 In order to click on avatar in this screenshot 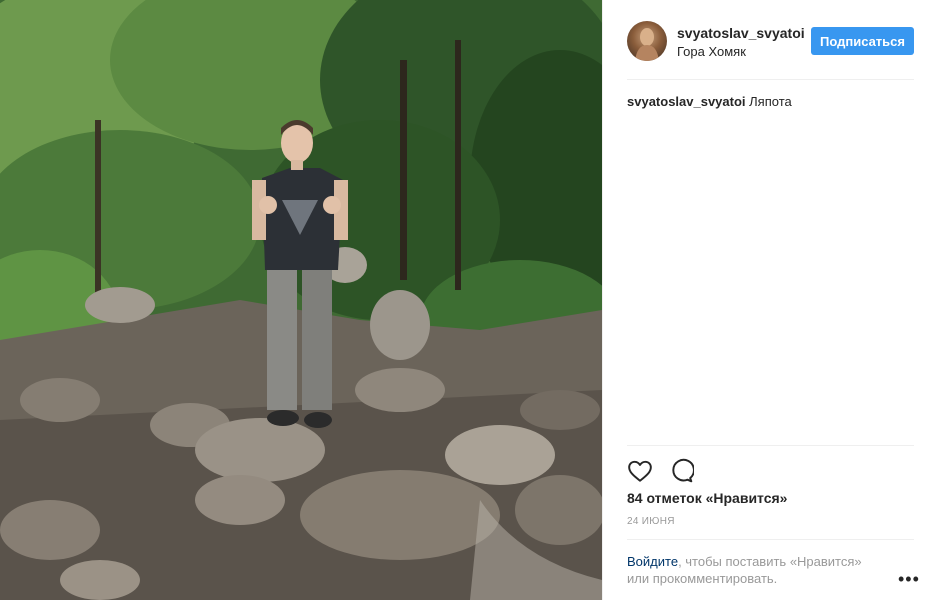, I will do `click(647, 41)`.